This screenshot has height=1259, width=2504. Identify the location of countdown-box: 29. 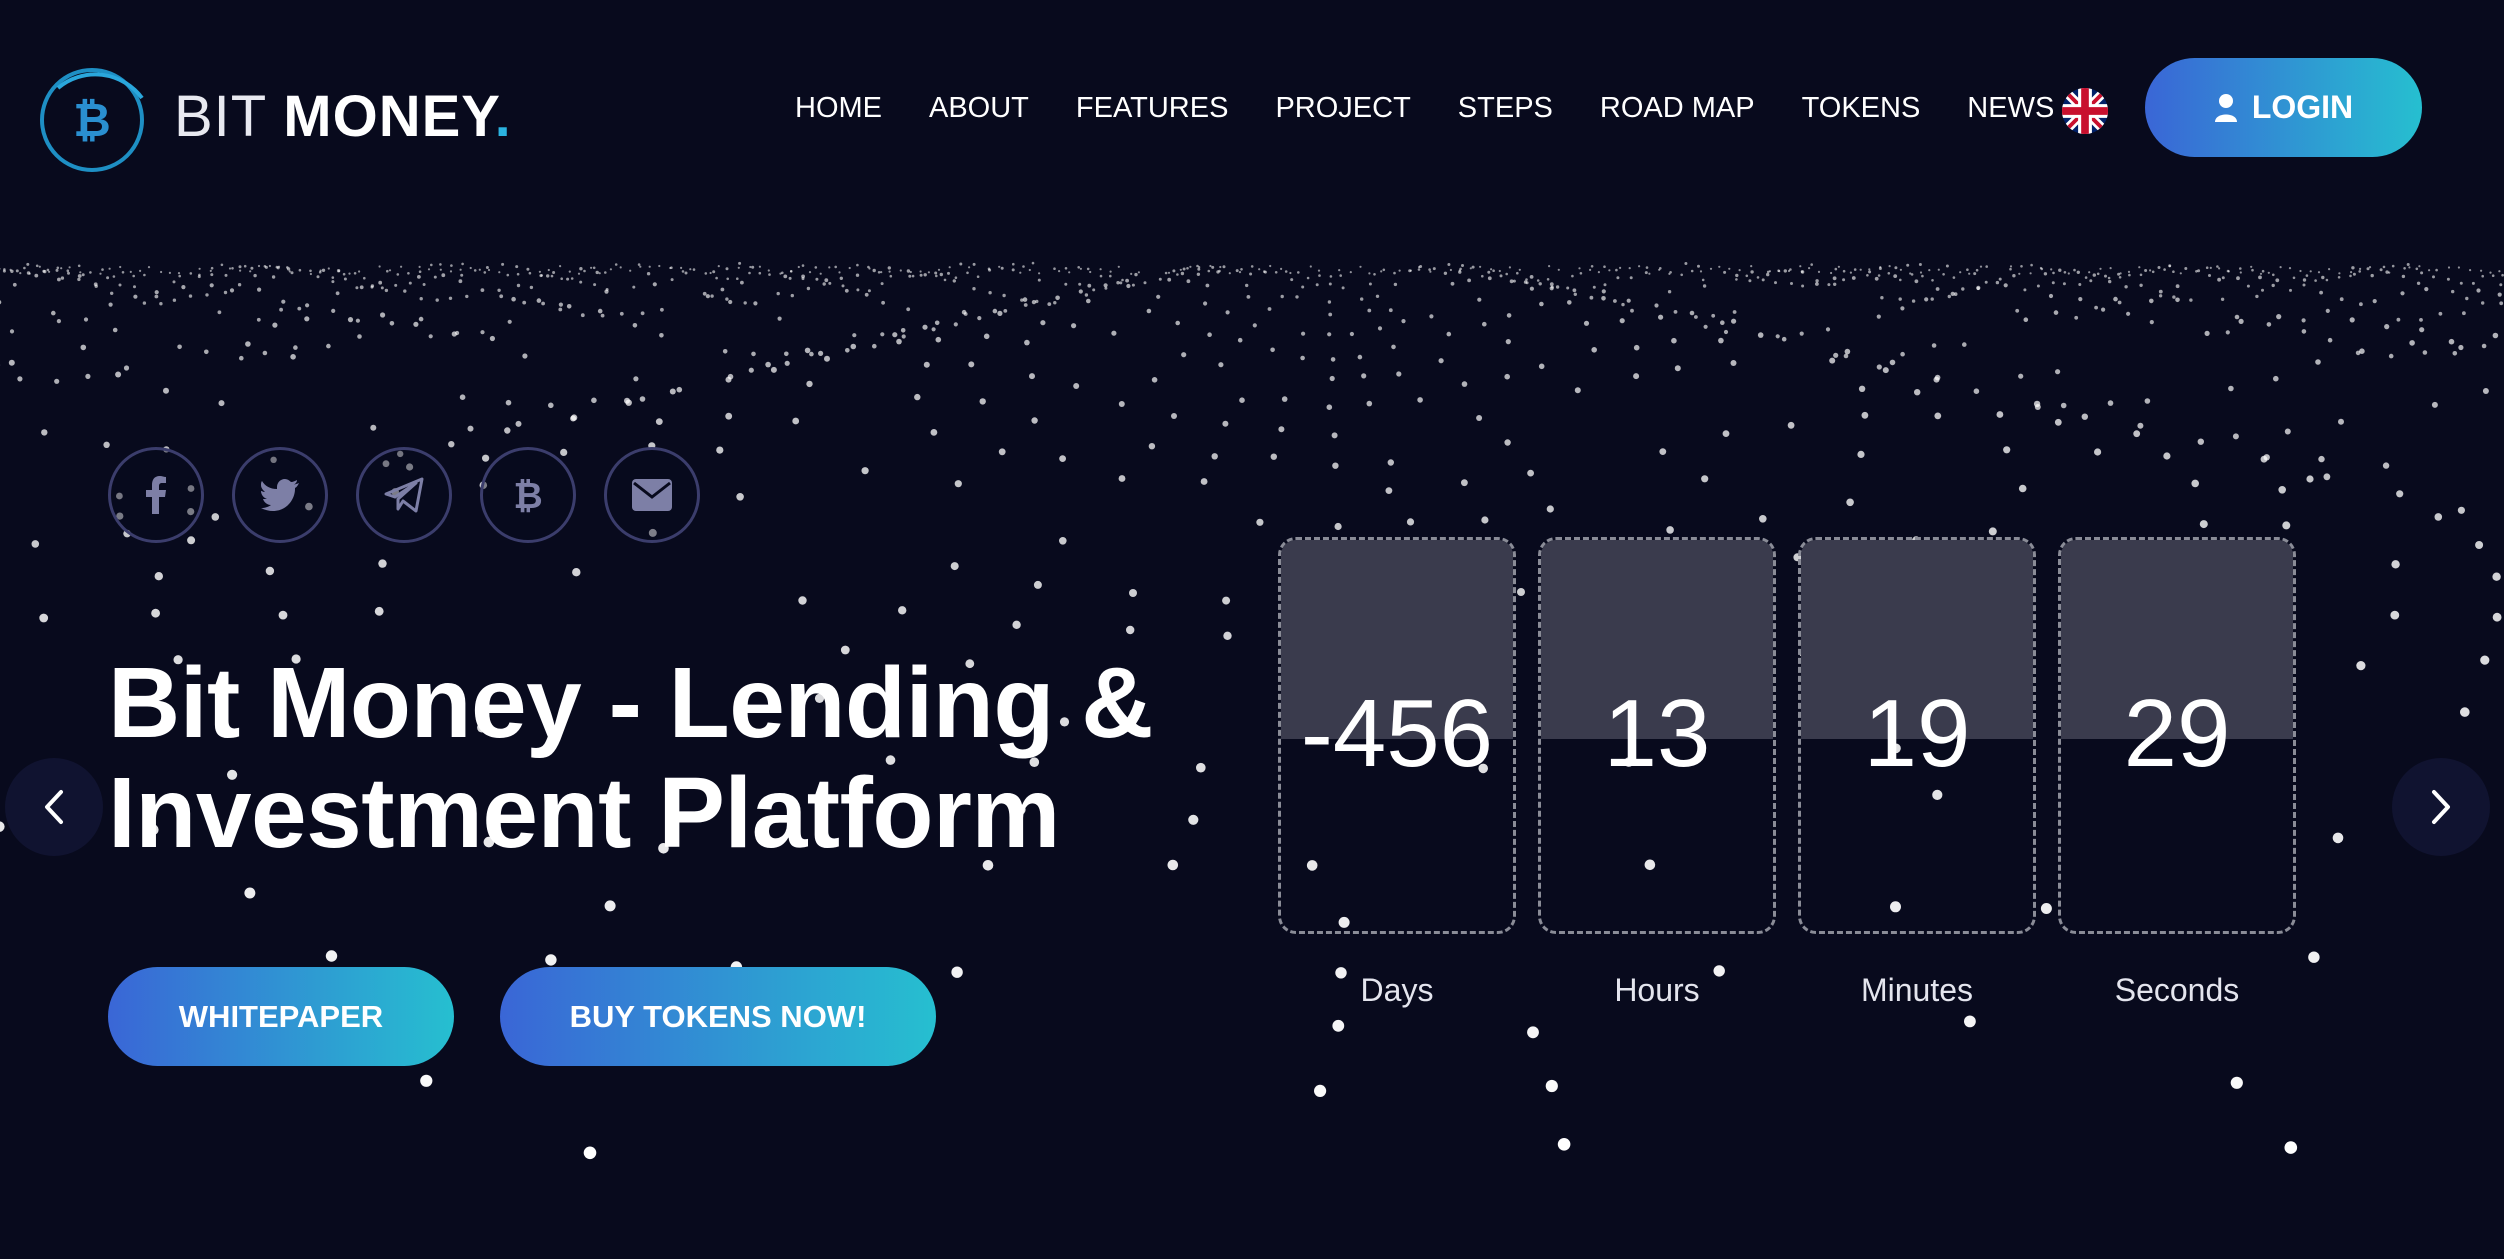
(2177, 735).